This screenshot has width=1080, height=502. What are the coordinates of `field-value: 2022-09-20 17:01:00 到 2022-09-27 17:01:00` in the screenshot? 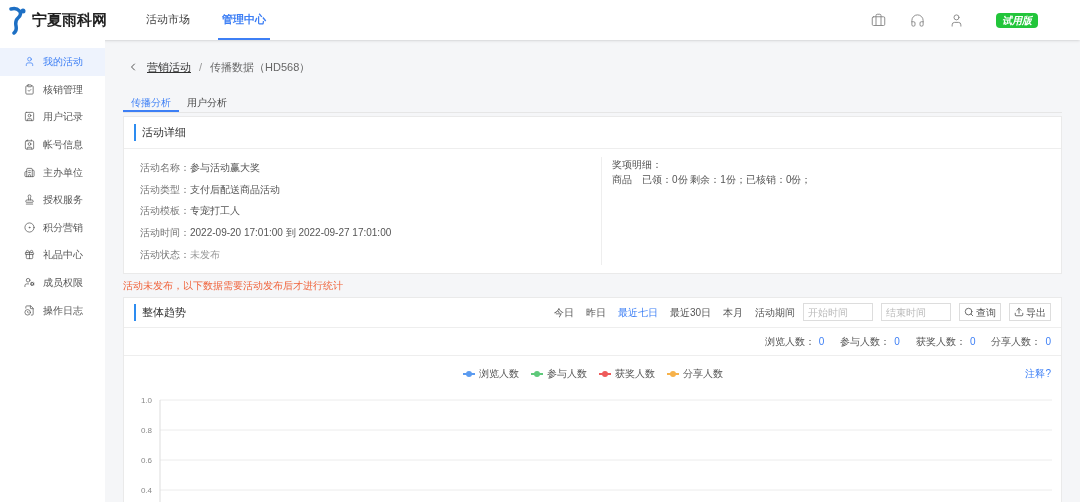 It's located at (291, 233).